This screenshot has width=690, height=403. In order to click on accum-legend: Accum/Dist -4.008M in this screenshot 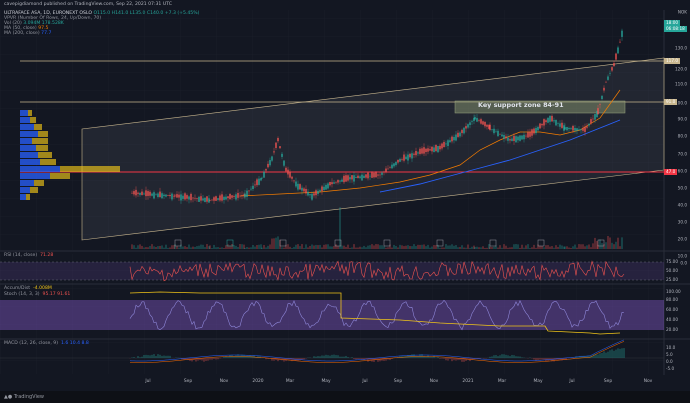, I will do `click(28, 288)`.